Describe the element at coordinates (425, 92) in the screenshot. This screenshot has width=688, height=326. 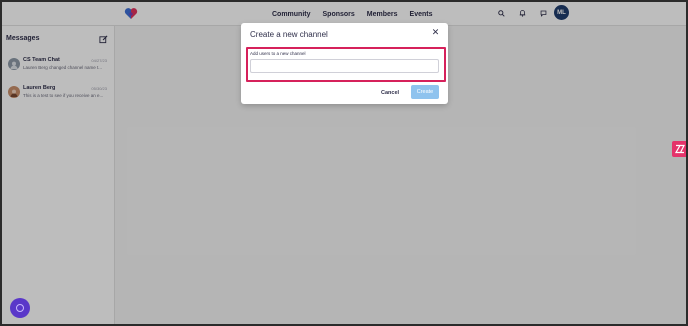
I see `create-button: Create` at that location.